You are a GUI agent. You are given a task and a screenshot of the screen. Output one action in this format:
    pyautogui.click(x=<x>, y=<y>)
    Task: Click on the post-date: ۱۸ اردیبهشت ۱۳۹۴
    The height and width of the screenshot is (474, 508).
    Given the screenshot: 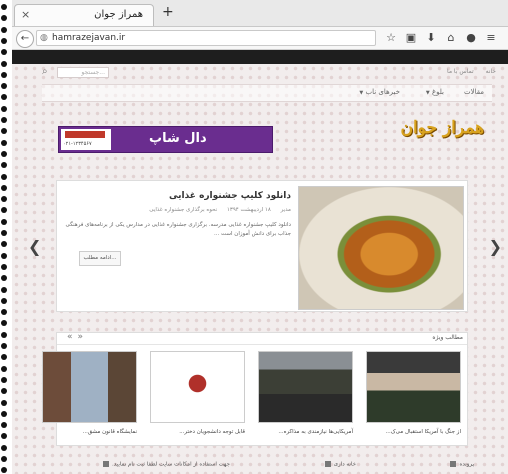 What is the action you would take?
    pyautogui.click(x=248, y=210)
    